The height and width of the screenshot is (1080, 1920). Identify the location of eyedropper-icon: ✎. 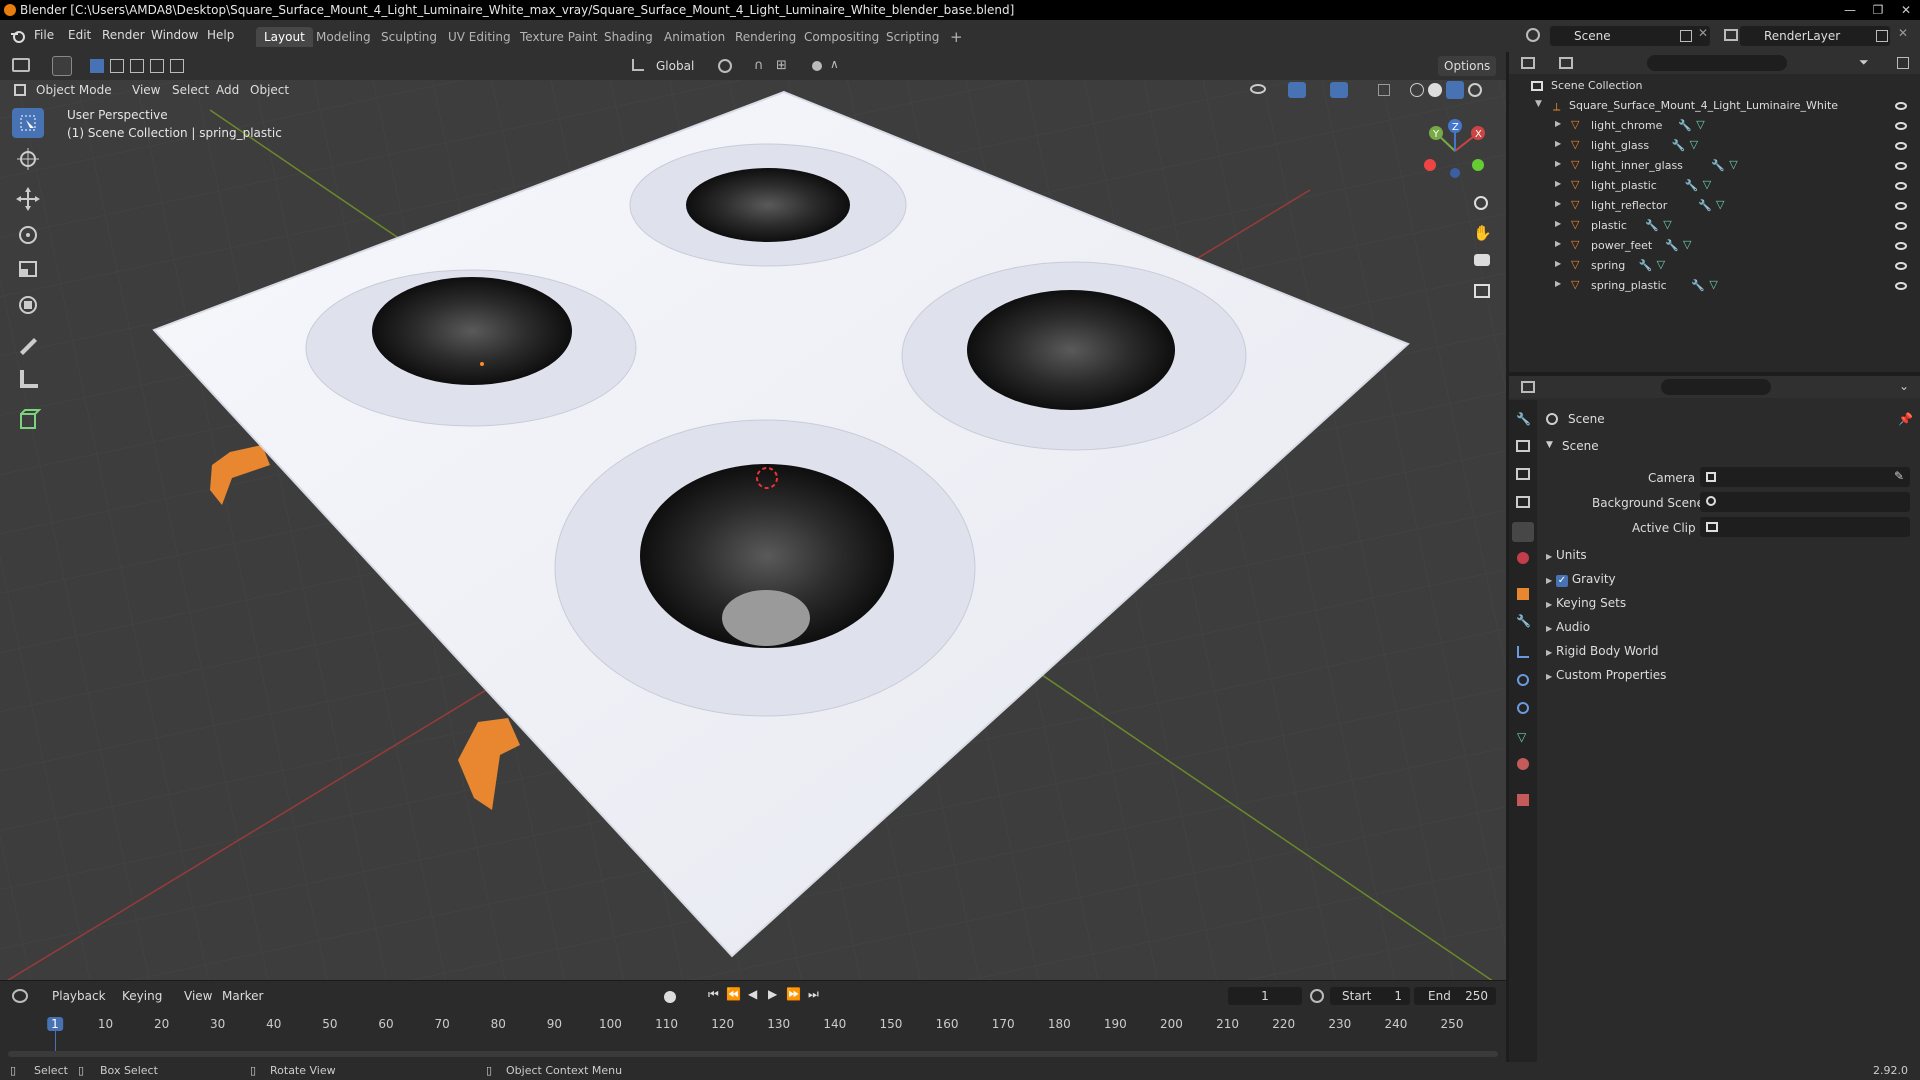
(1899, 476).